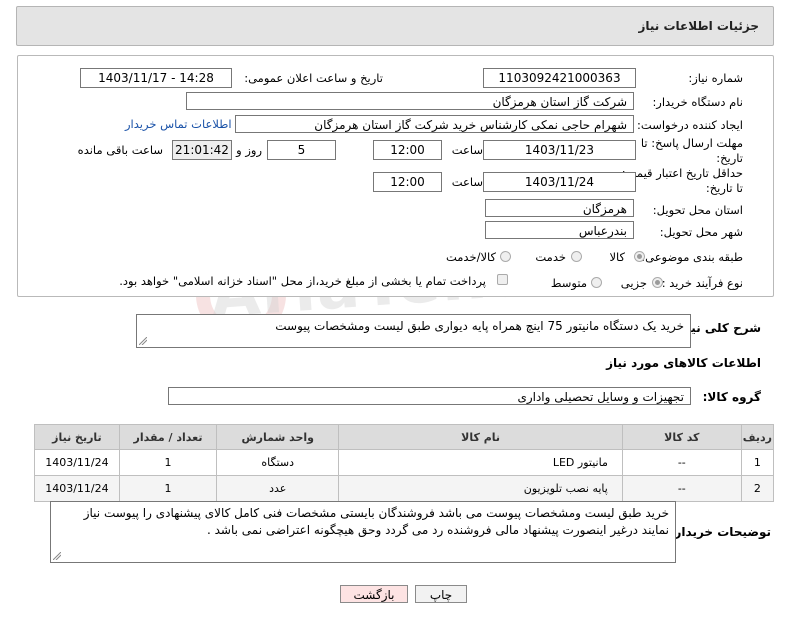 This screenshot has width=789, height=620. What do you see at coordinates (698, 26) in the screenshot?
I see `page-title: جزئیات اطلاعات نیاز` at bounding box center [698, 26].